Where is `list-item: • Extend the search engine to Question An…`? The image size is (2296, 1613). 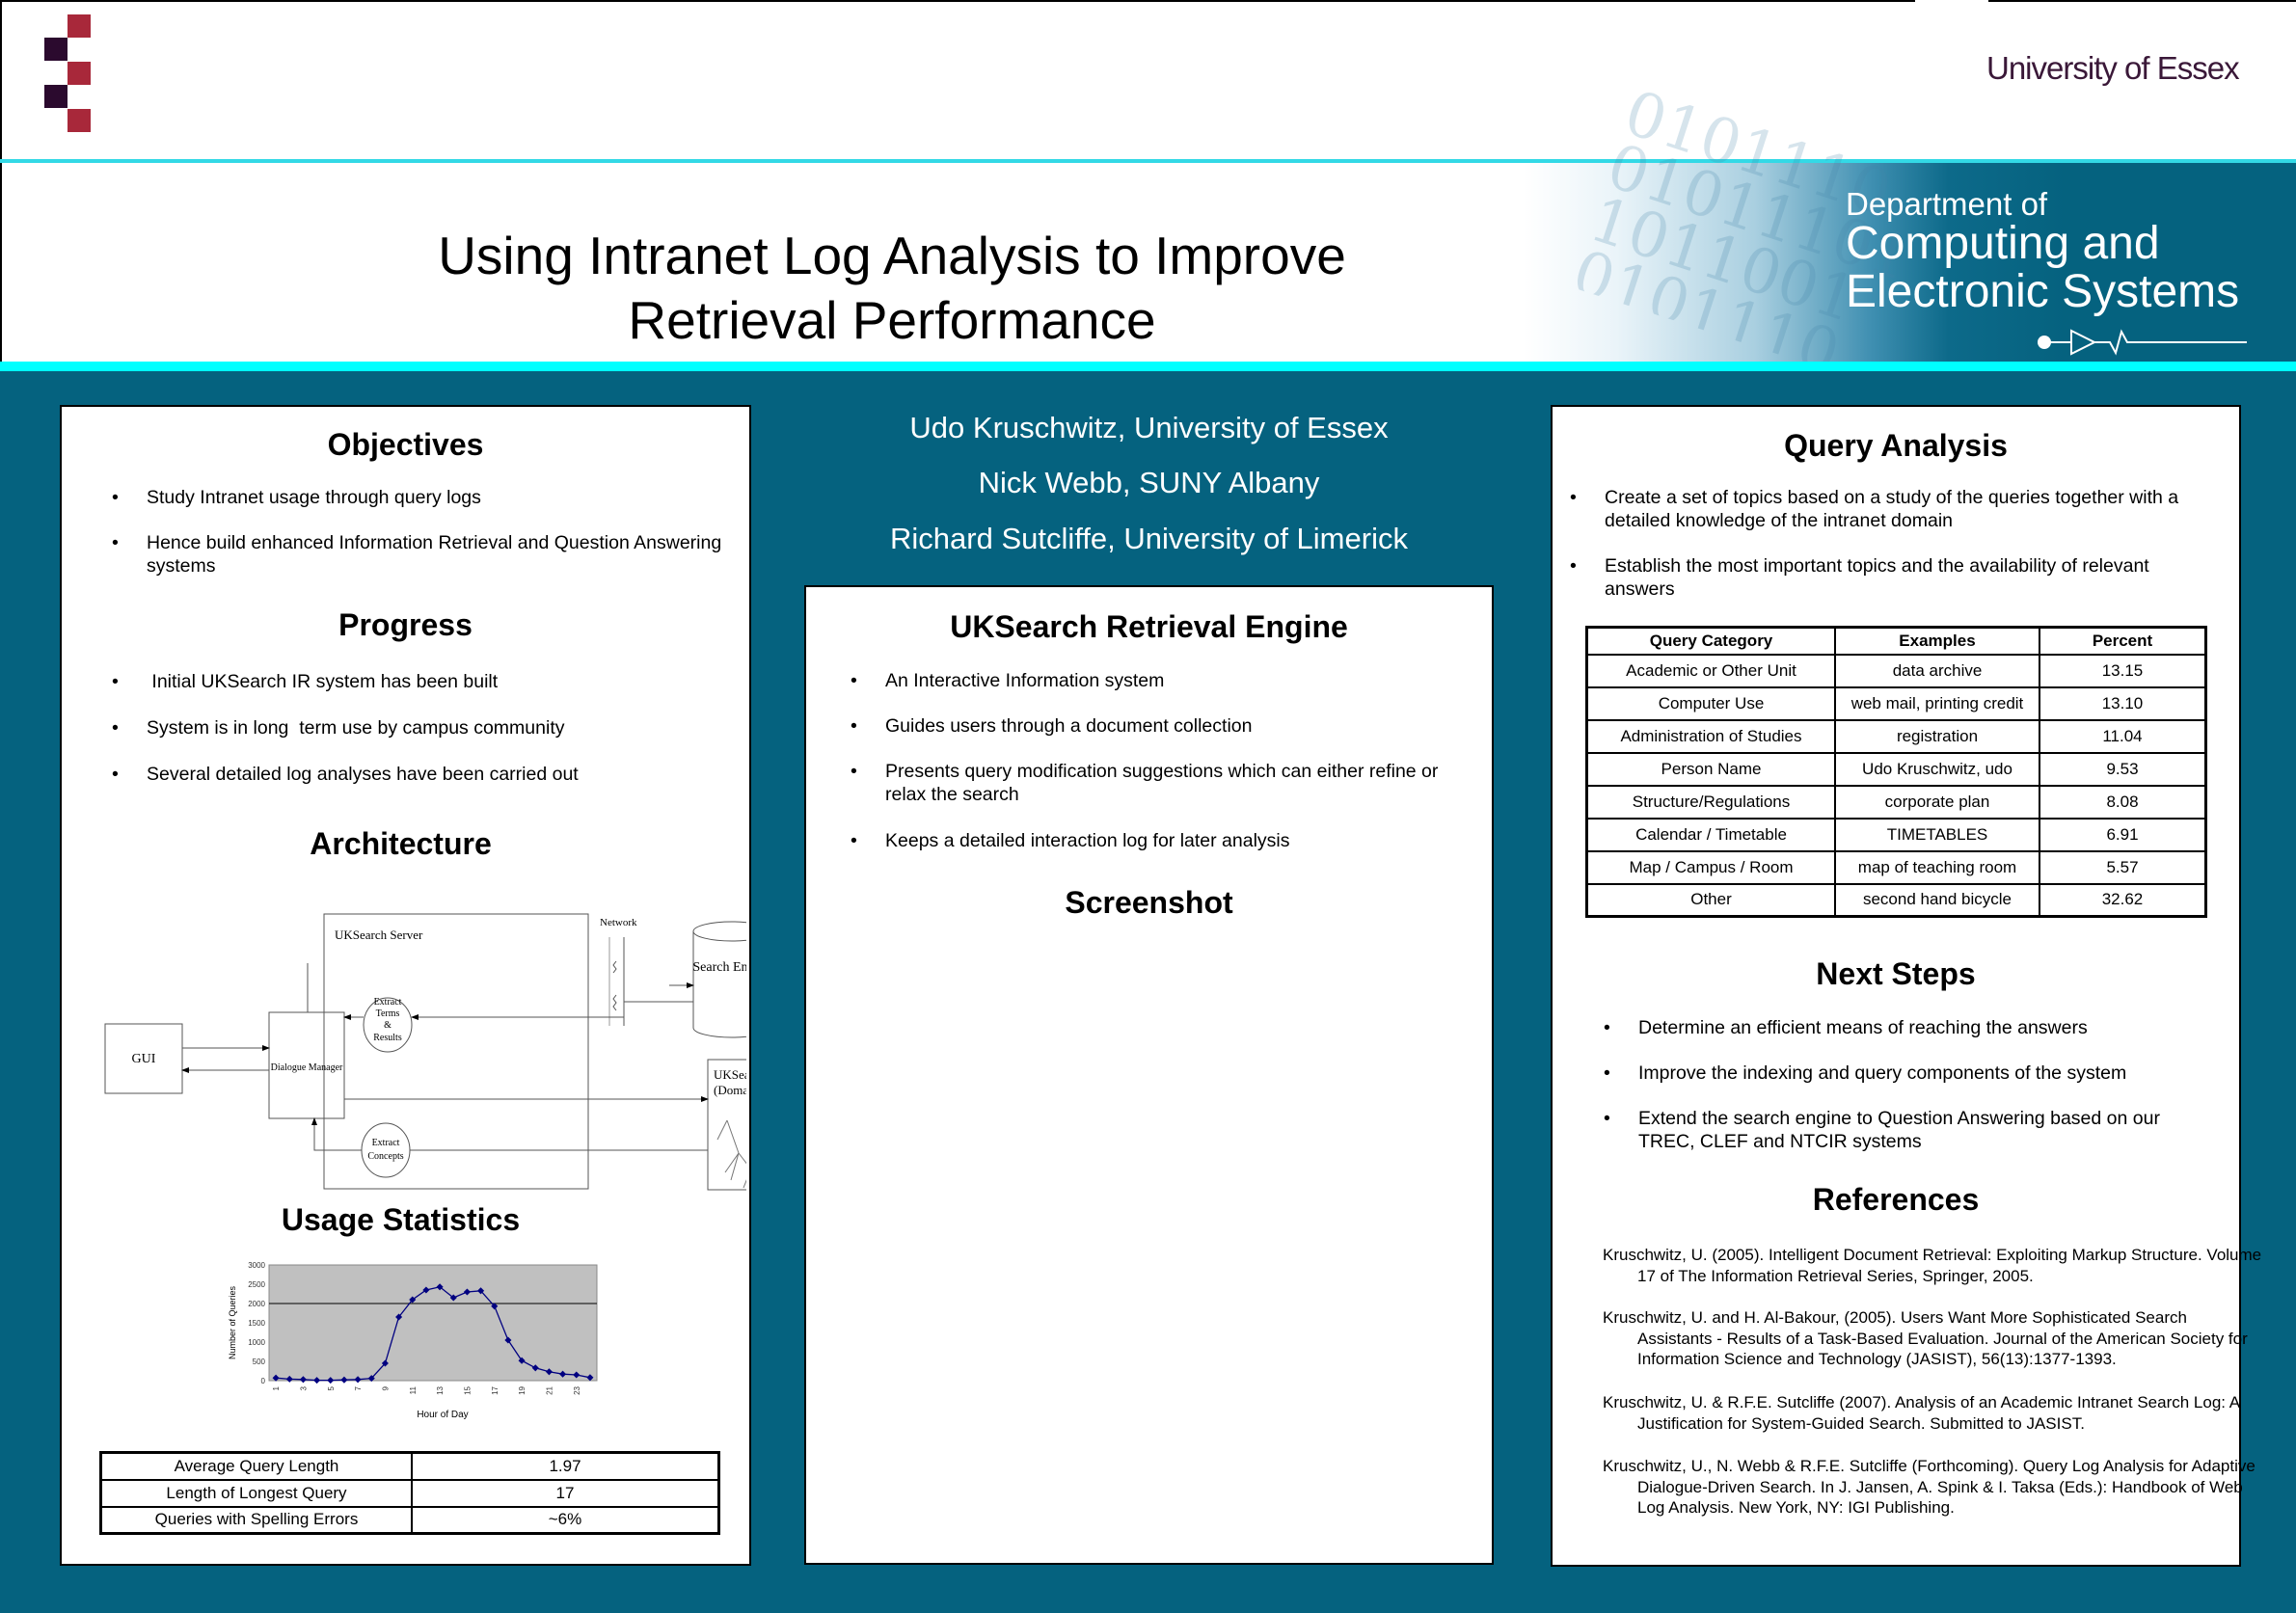
list-item: • Extend the search engine to Question An… is located at coordinates (1882, 1130).